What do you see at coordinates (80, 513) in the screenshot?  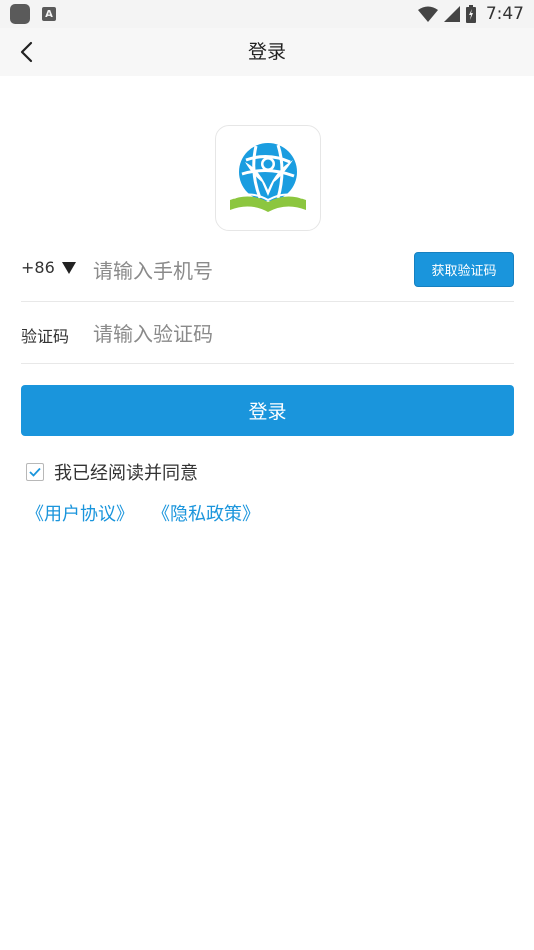 I see `user-agreement-link: 《用户协议》` at bounding box center [80, 513].